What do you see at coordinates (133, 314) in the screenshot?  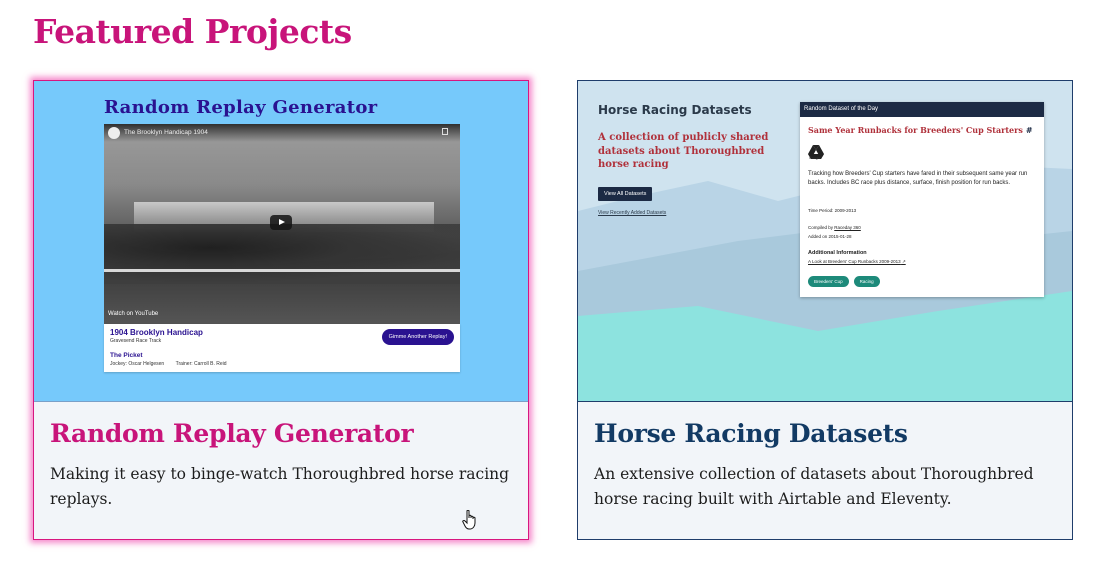 I see `watch-on-youtube: Watch on YouTube` at bounding box center [133, 314].